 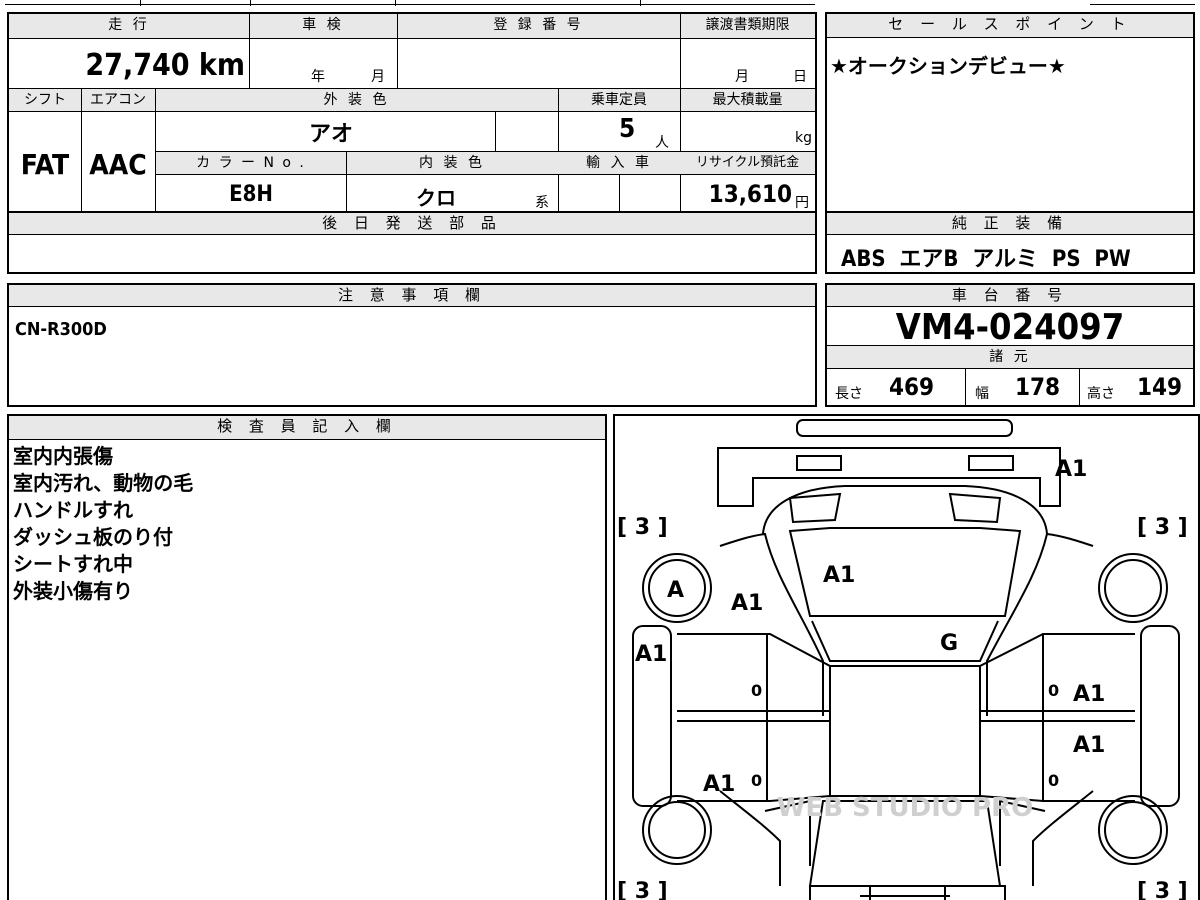 What do you see at coordinates (251, 194) in the screenshot?
I see `color-no-value: E8H` at bounding box center [251, 194].